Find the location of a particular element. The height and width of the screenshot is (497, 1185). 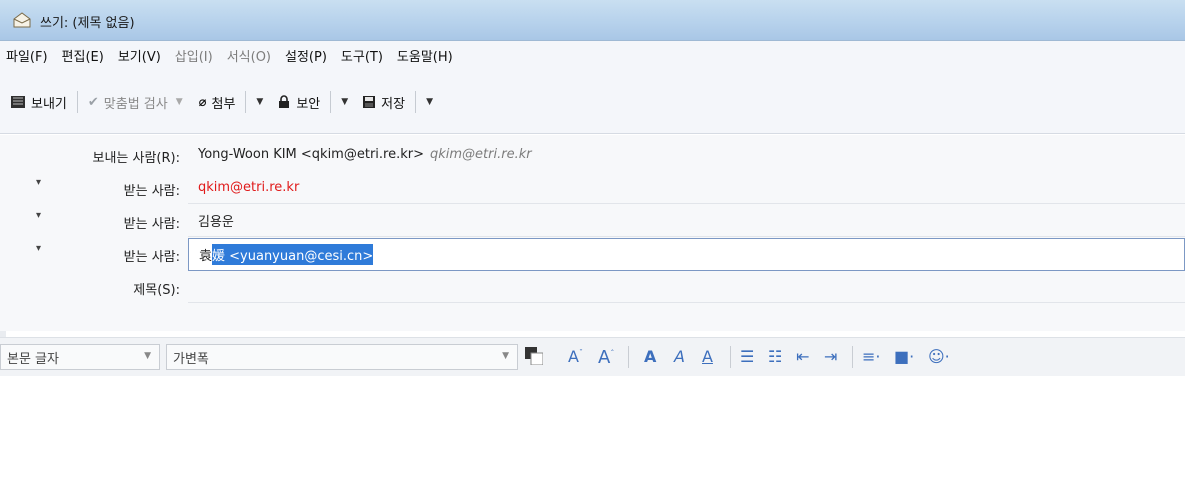

compose-toolbar: 보내기 ✔ 맞춤법 검사 ▼ ⌀ 첨부 ▼ 보안 ▼ 저장 ▼ is located at coordinates (218, 102).